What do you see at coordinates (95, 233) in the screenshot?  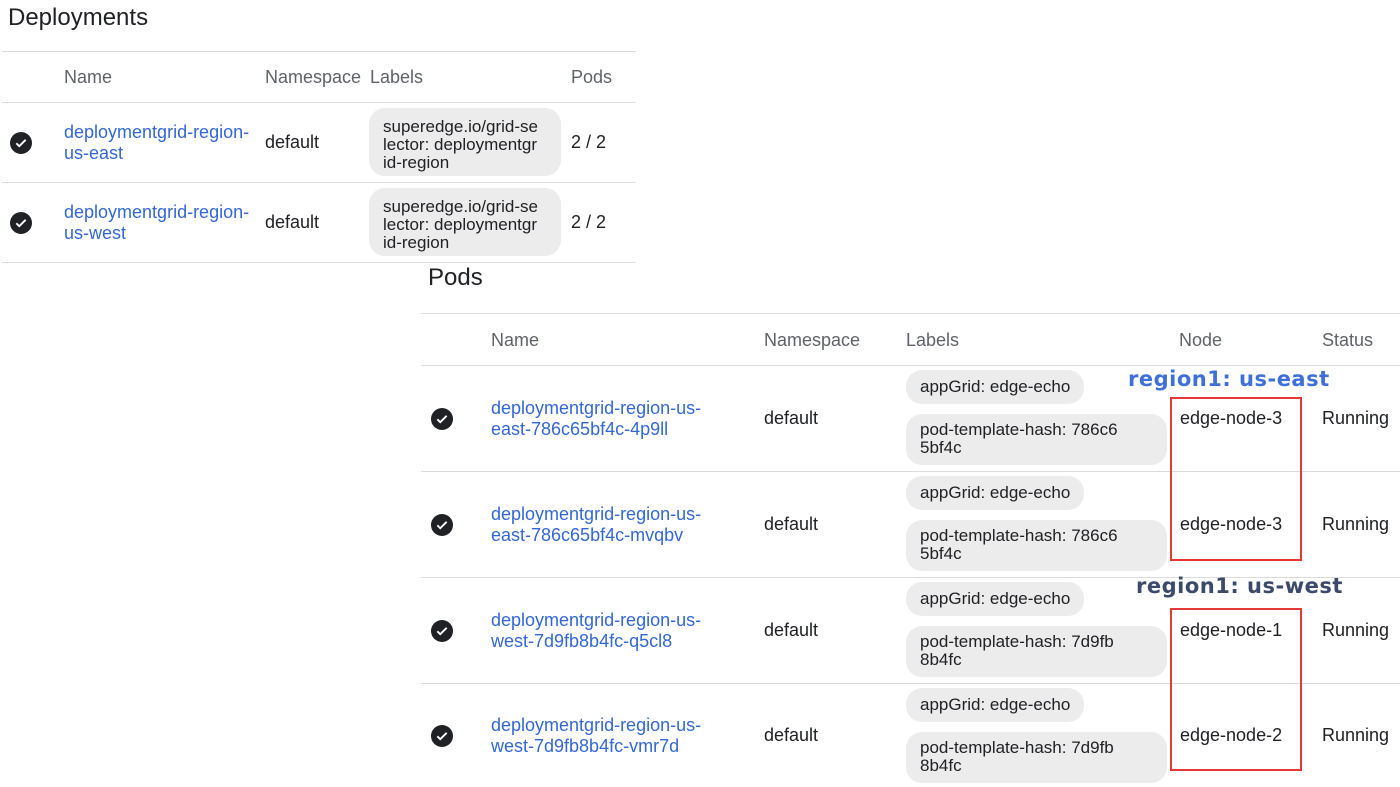 I see `deployment-name-line: us-west` at bounding box center [95, 233].